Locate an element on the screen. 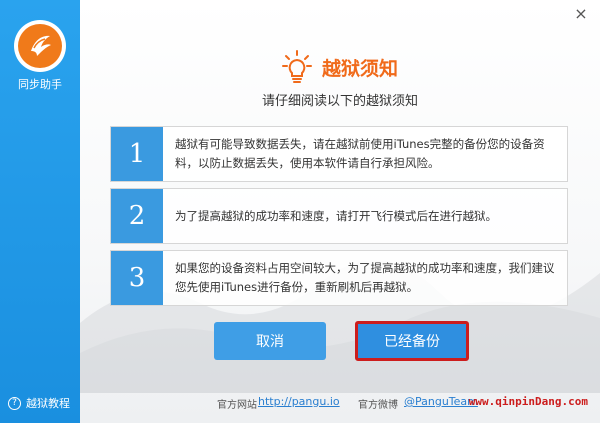 The height and width of the screenshot is (423, 600). sidebar: 同步助手 ? 越狱教程 is located at coordinates (40, 211).